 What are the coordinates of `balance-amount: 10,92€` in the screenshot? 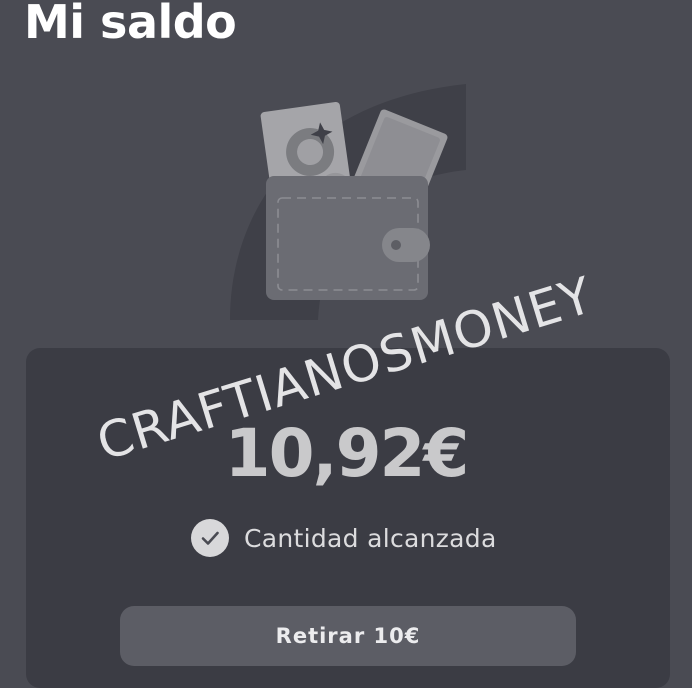 It's located at (347, 453).